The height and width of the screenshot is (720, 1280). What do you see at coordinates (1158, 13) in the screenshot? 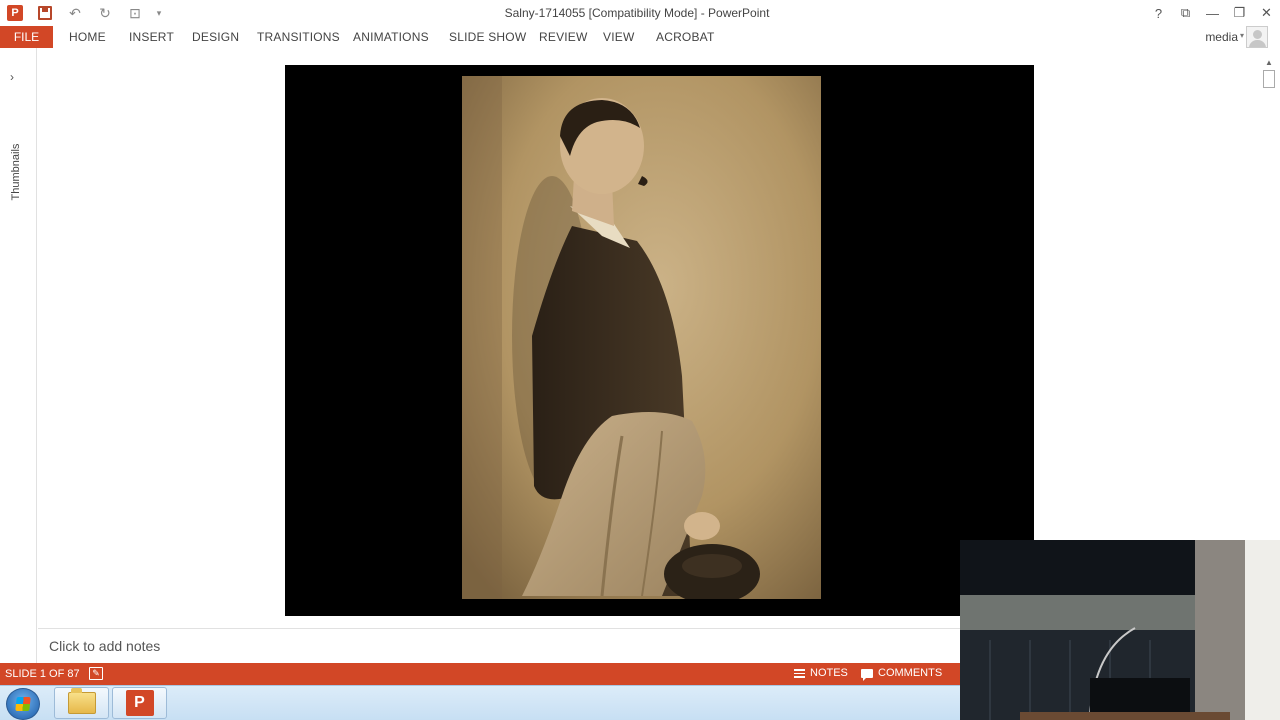
I see `help-icon: ?` at bounding box center [1158, 13].